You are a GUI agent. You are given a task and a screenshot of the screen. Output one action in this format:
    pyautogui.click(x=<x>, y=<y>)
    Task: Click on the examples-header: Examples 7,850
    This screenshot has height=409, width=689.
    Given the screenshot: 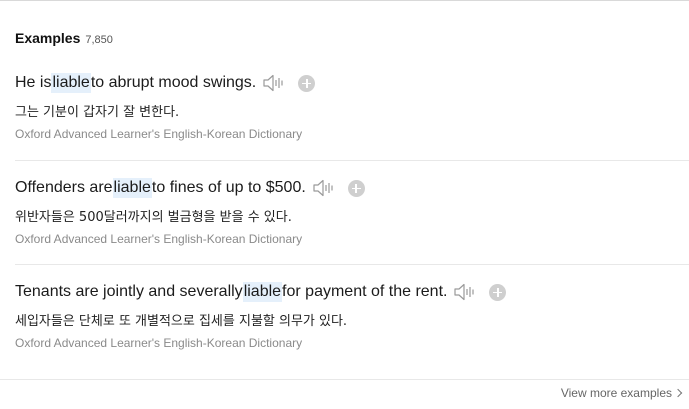 What is the action you would take?
    pyautogui.click(x=64, y=38)
    